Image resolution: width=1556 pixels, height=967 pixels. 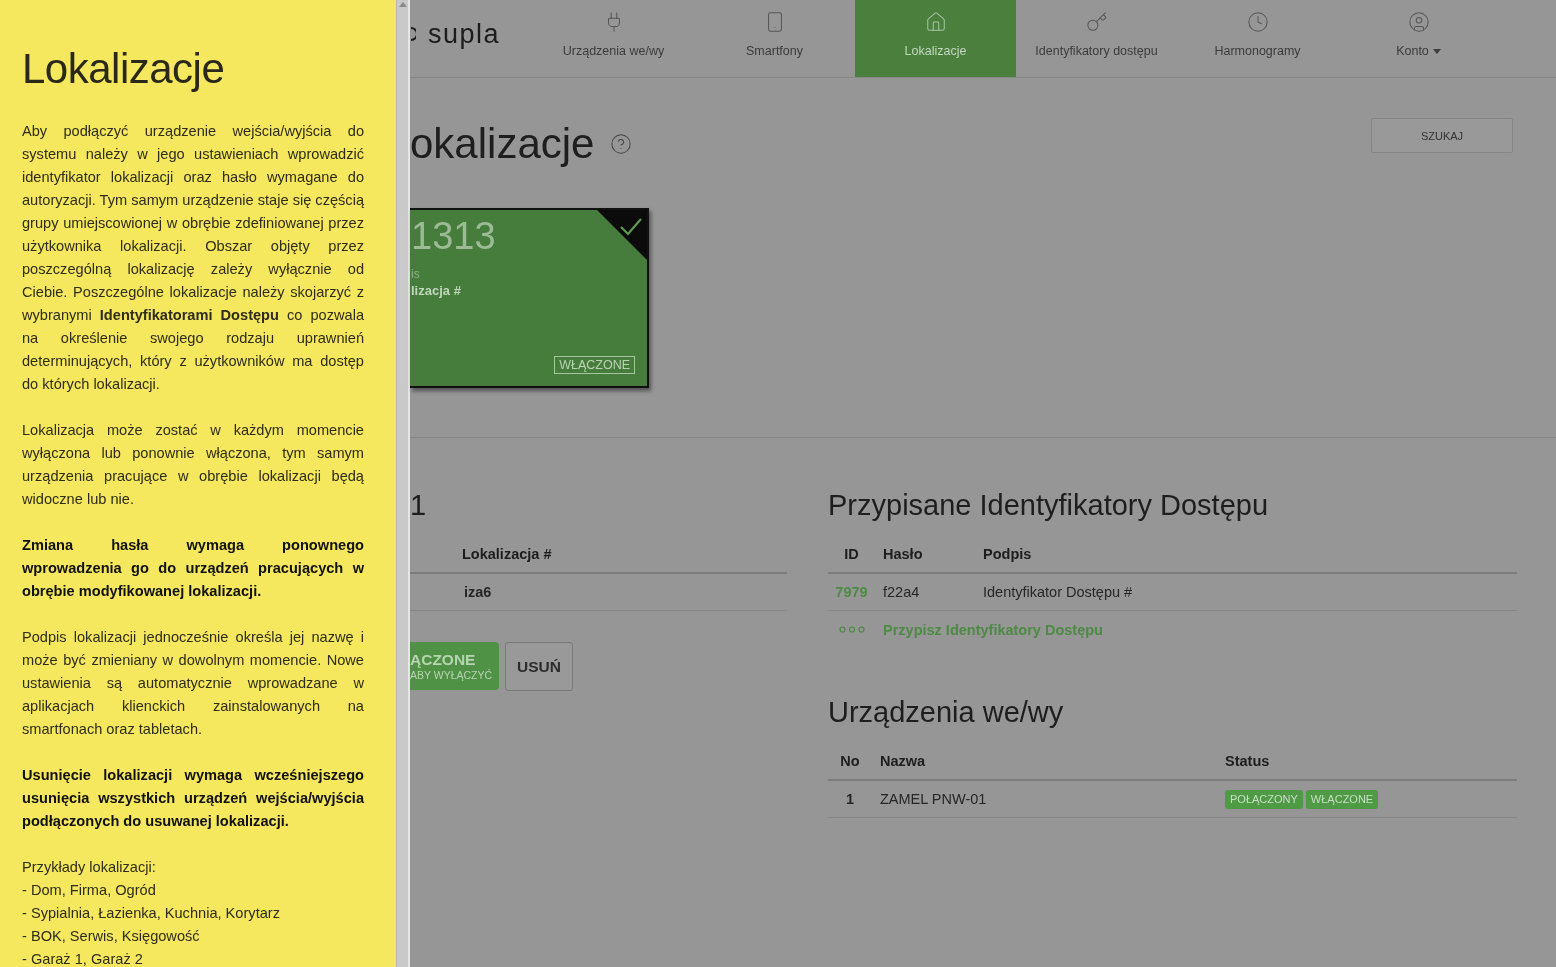 I want to click on more-dots-icon, so click(x=851, y=629).